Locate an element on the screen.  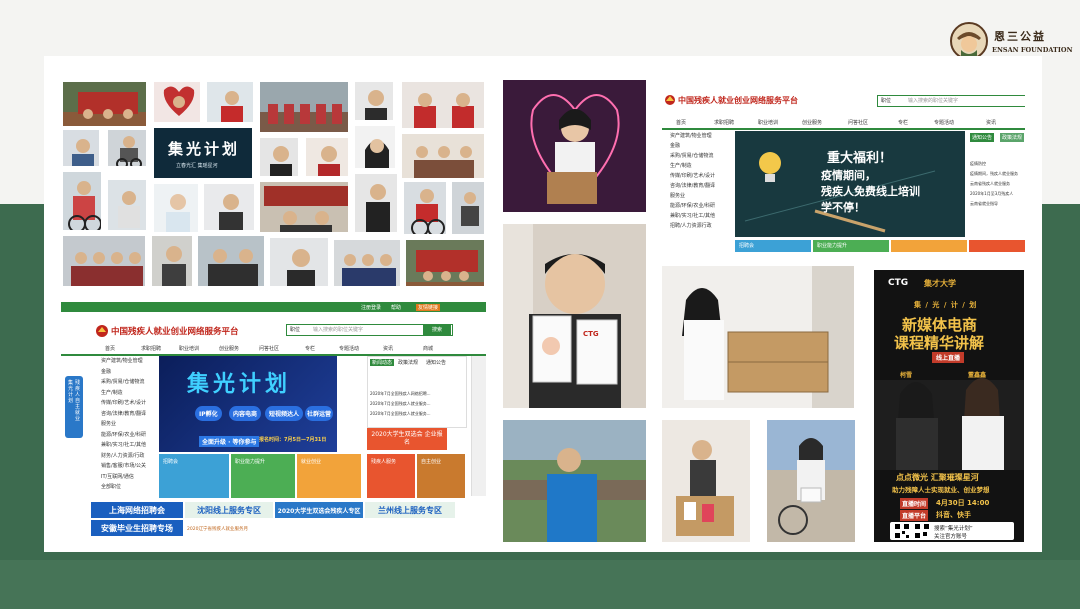
photo-woman-heart-image is located at coordinates (574, 146).